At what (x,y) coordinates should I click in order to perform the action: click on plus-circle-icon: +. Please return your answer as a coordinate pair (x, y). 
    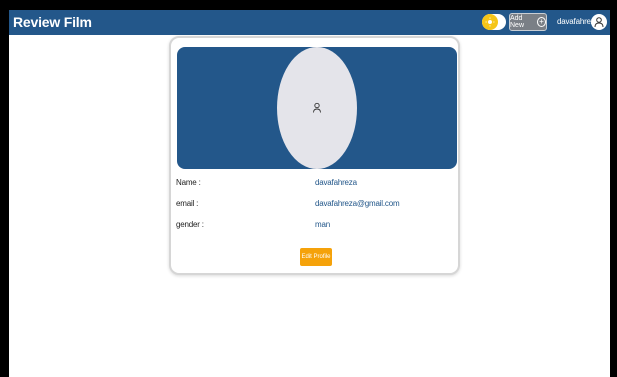
    Looking at the image, I should click on (541, 22).